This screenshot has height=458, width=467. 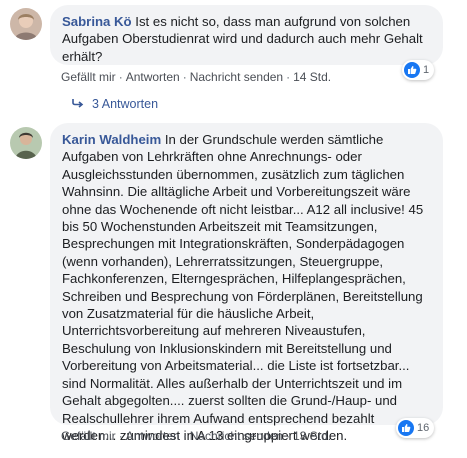 I want to click on reaction-count: 1, so click(x=426, y=70).